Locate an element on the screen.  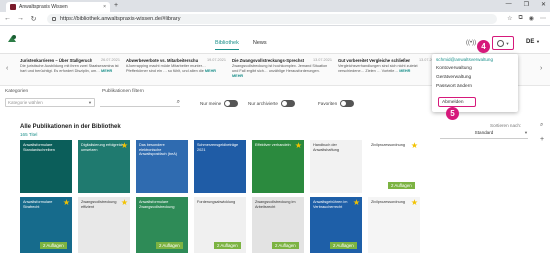
library-count: 165 Titel is located at coordinates (29, 134).